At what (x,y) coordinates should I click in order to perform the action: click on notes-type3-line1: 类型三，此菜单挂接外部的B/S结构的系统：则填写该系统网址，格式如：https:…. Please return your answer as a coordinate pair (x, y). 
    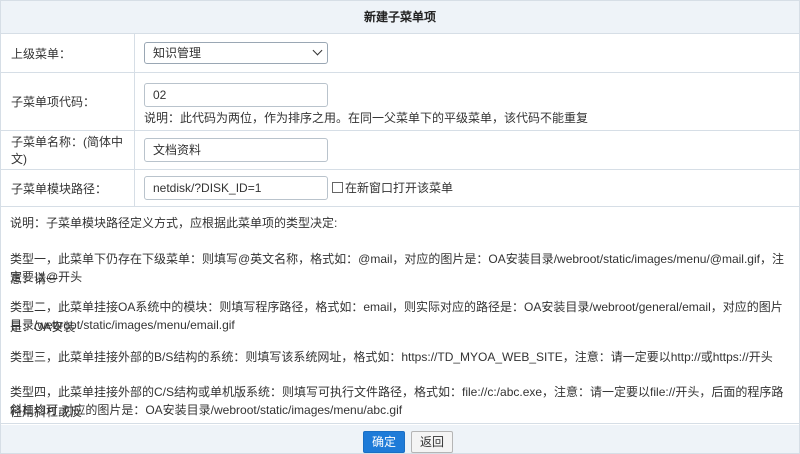
    Looking at the image, I should click on (391, 357).